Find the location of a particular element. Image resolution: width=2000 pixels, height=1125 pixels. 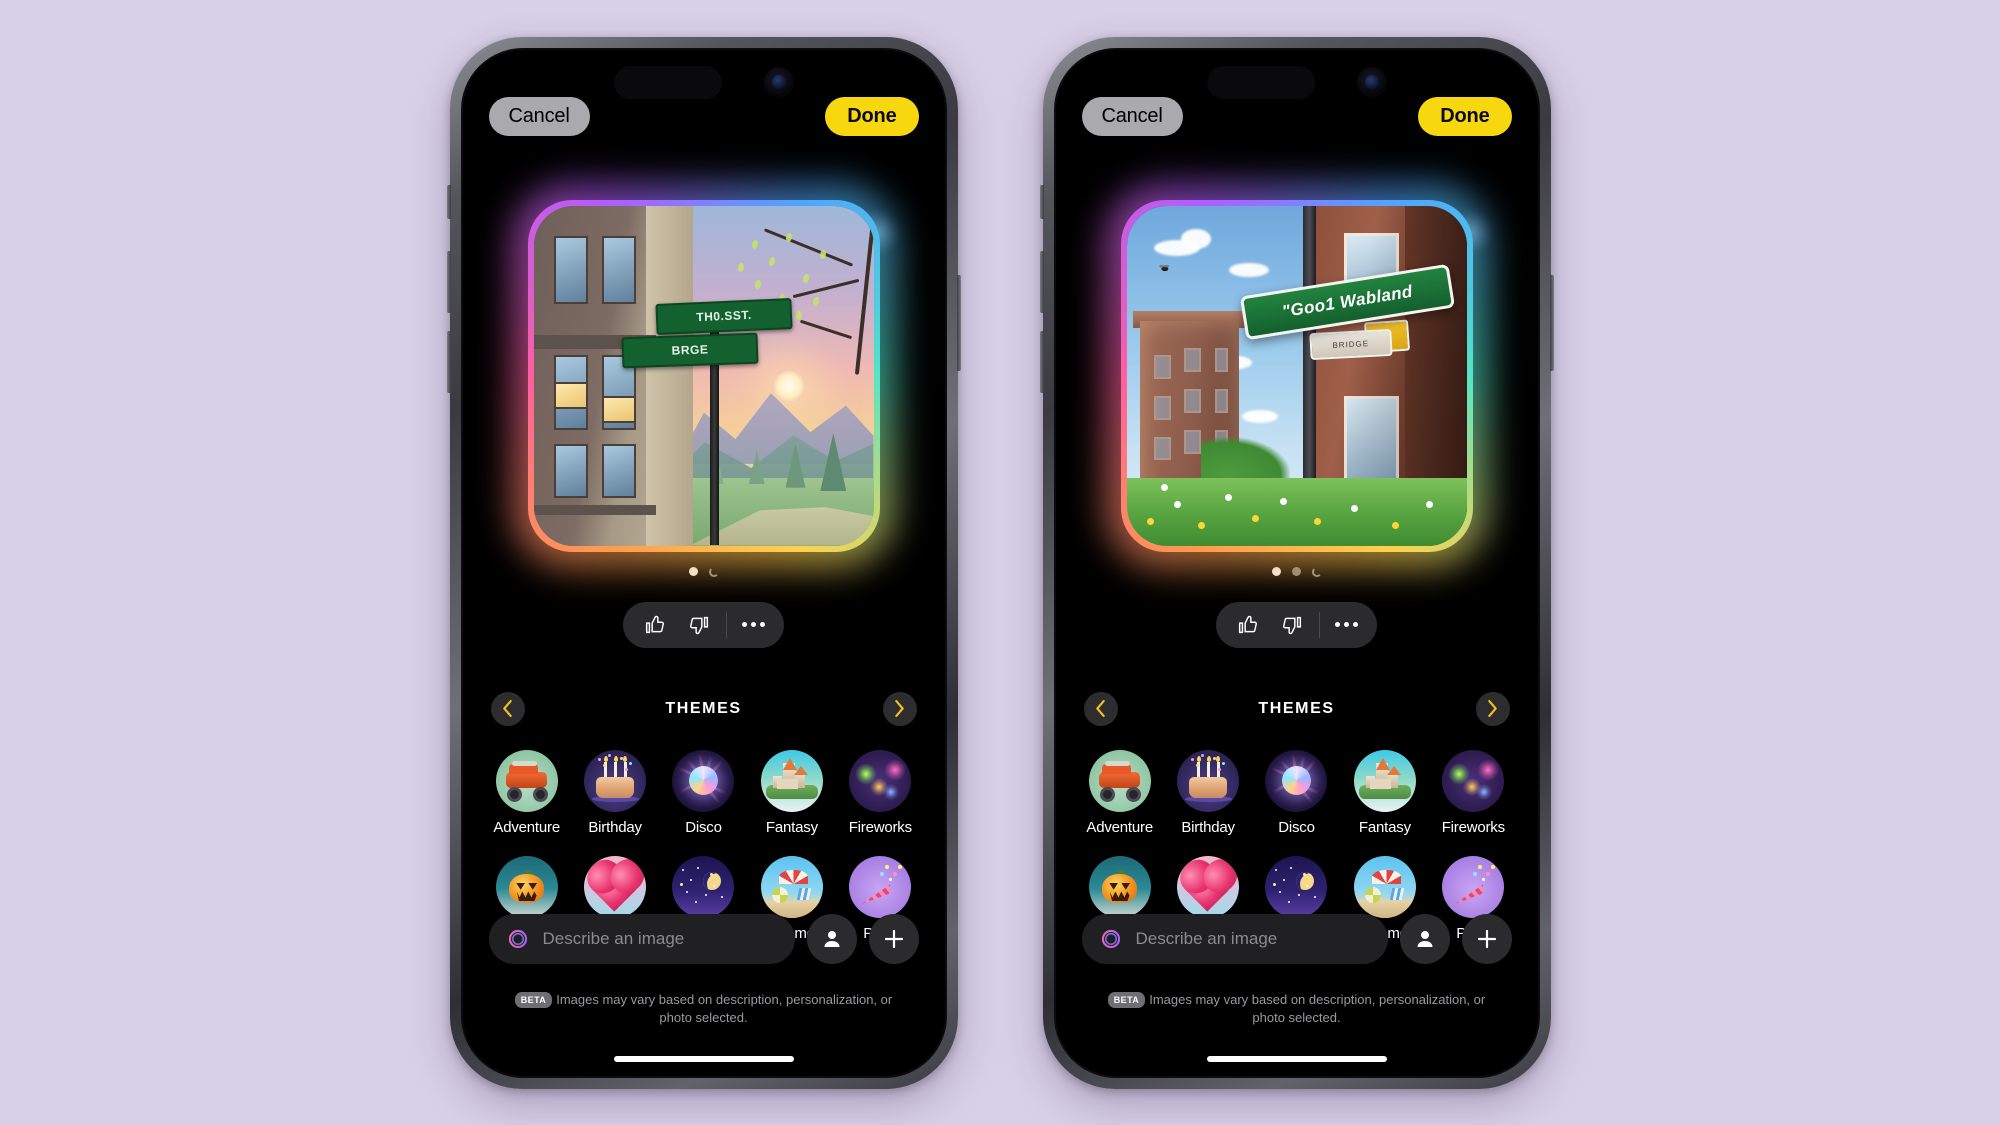

prompt-field-right is located at coordinates (1234, 938).